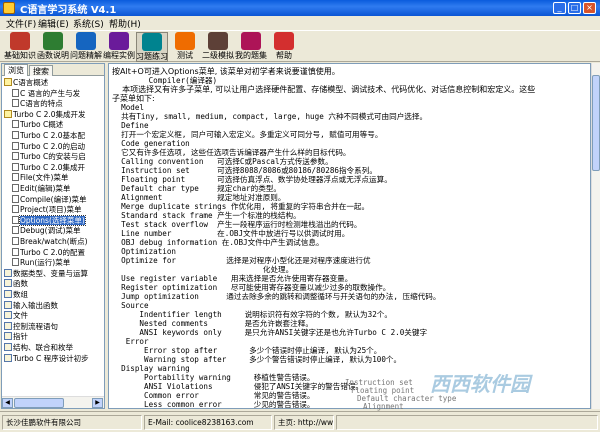 The image size is (600, 432). I want to click on tree-item-label: File(文件)菜单, so click(44, 178).